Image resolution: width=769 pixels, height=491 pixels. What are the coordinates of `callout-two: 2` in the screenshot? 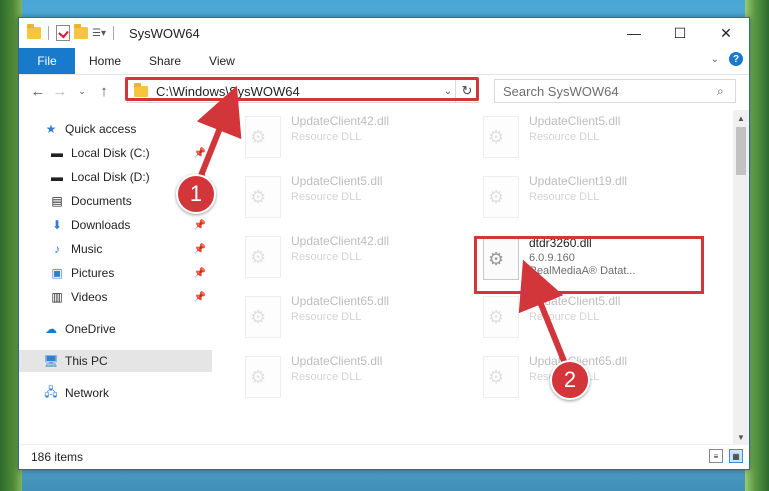 It's located at (570, 380).